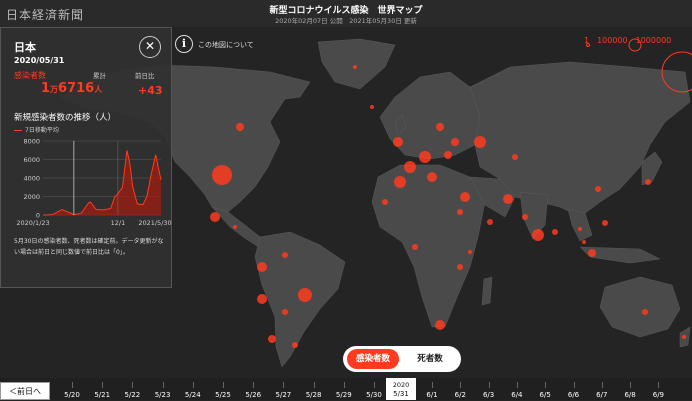  I want to click on timeline-date: 6/9, so click(658, 395).